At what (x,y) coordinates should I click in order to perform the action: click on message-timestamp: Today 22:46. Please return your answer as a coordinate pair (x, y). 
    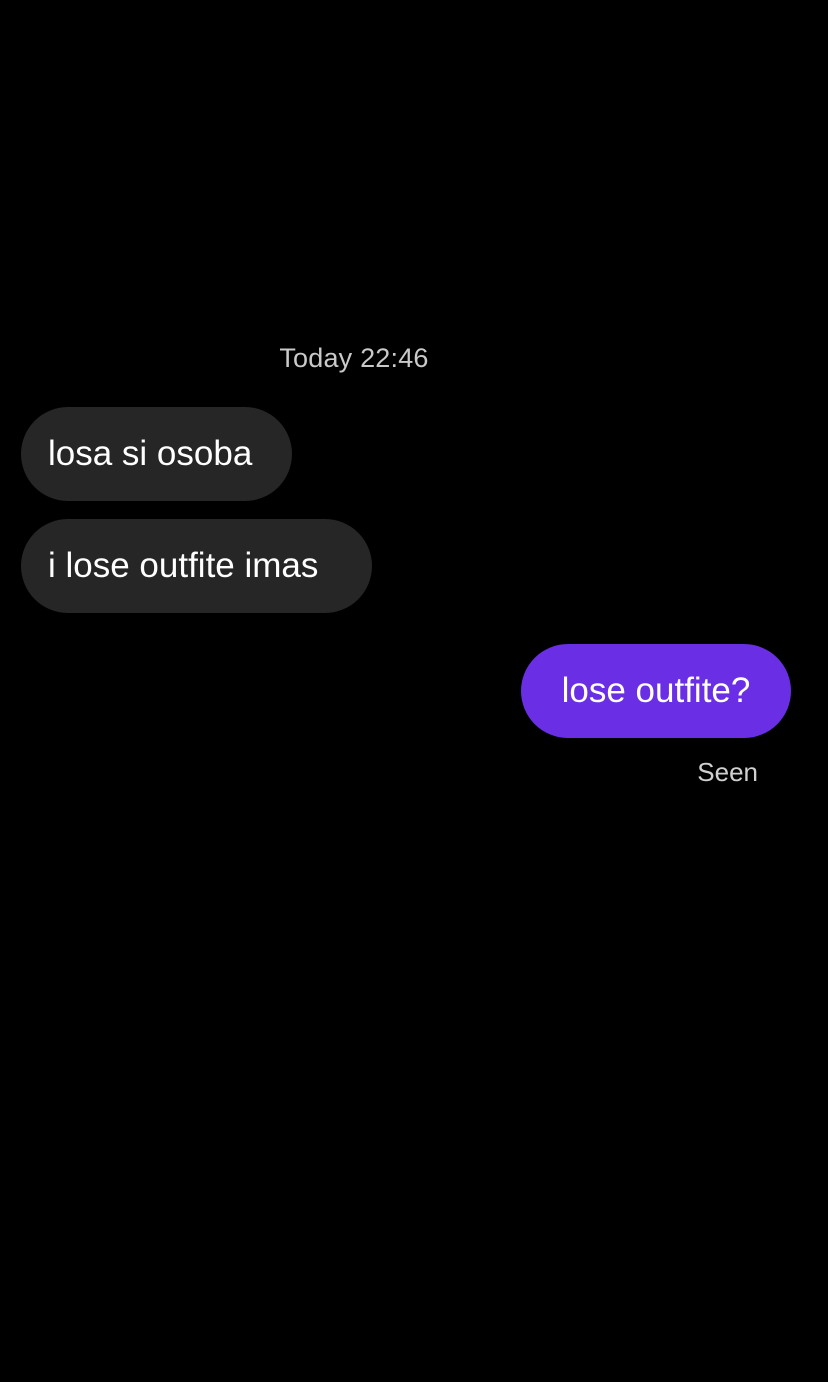
    Looking at the image, I should click on (354, 358).